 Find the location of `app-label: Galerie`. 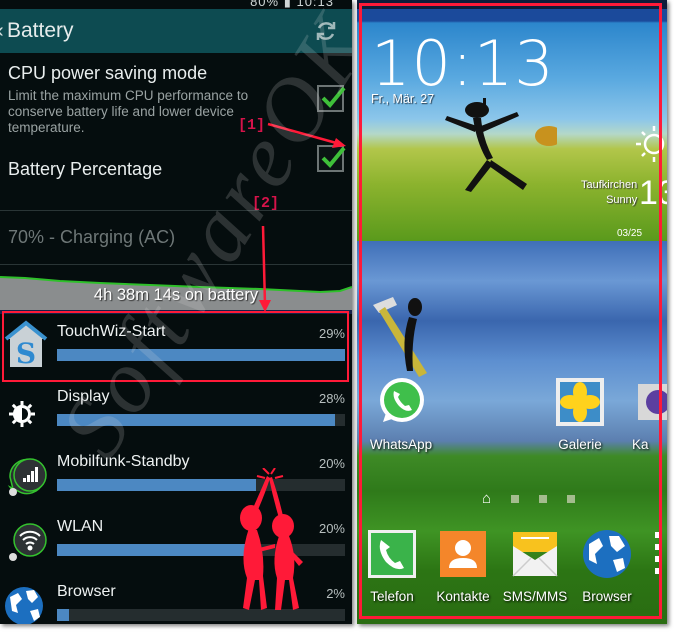

app-label: Galerie is located at coordinates (580, 444).